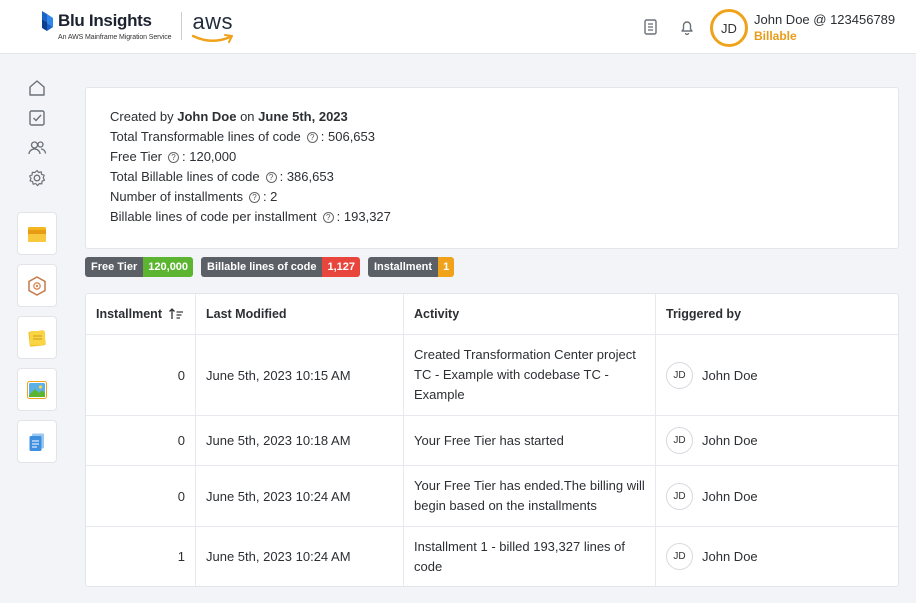 The image size is (916, 603). What do you see at coordinates (306, 176) in the screenshot?
I see `summary-value: : 386,653` at bounding box center [306, 176].